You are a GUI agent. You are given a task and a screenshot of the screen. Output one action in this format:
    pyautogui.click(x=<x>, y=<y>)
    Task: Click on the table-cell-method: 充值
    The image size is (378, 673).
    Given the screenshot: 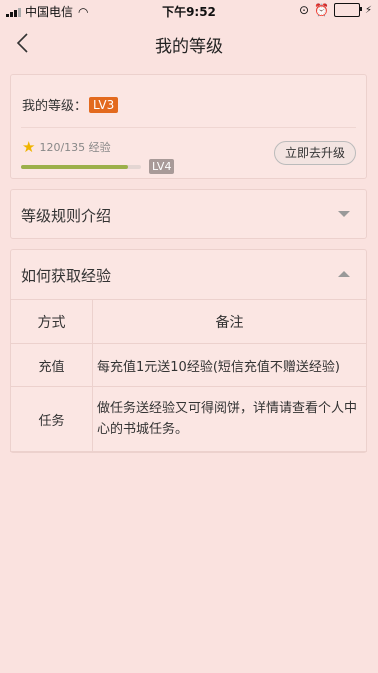 What is the action you would take?
    pyautogui.click(x=51, y=365)
    